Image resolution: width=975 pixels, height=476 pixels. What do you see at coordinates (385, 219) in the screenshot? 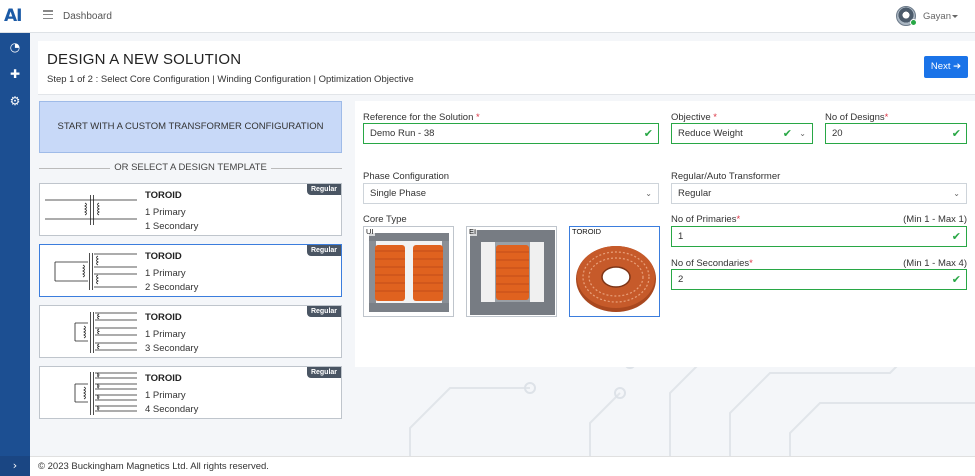
I see `core-type-label: Core Type` at bounding box center [385, 219].